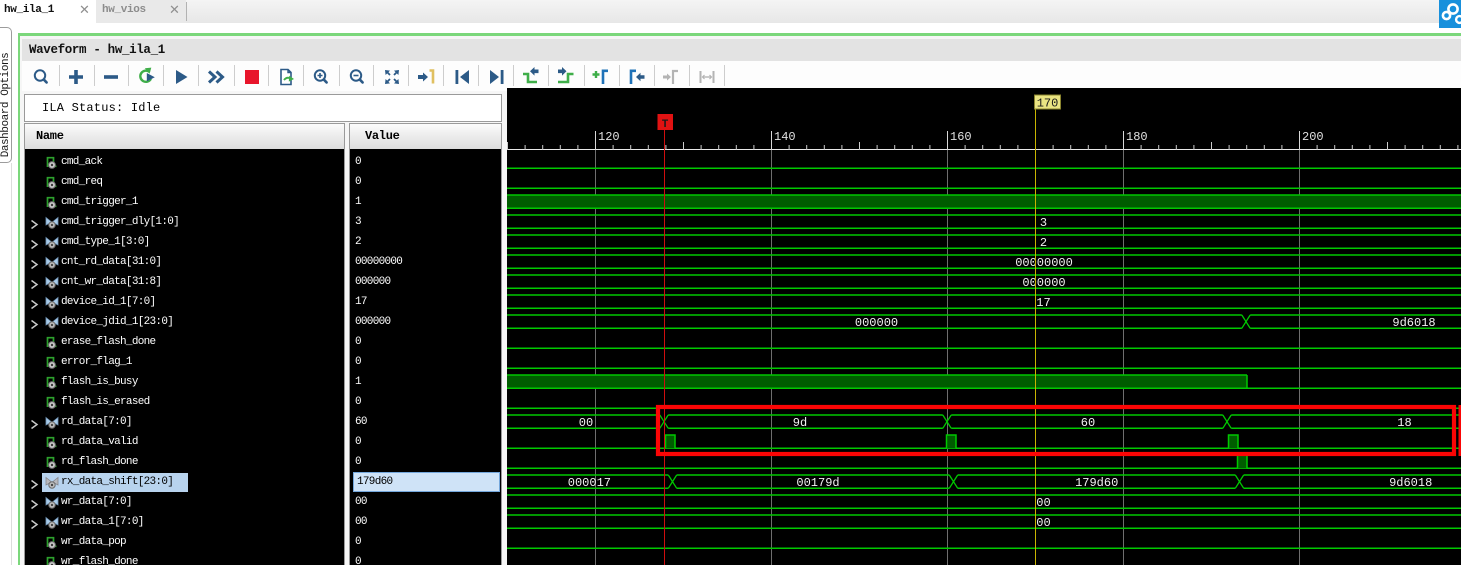 The height and width of the screenshot is (565, 1461). What do you see at coordinates (1096, 483) in the screenshot?
I see `svg-text: 179d60` at bounding box center [1096, 483].